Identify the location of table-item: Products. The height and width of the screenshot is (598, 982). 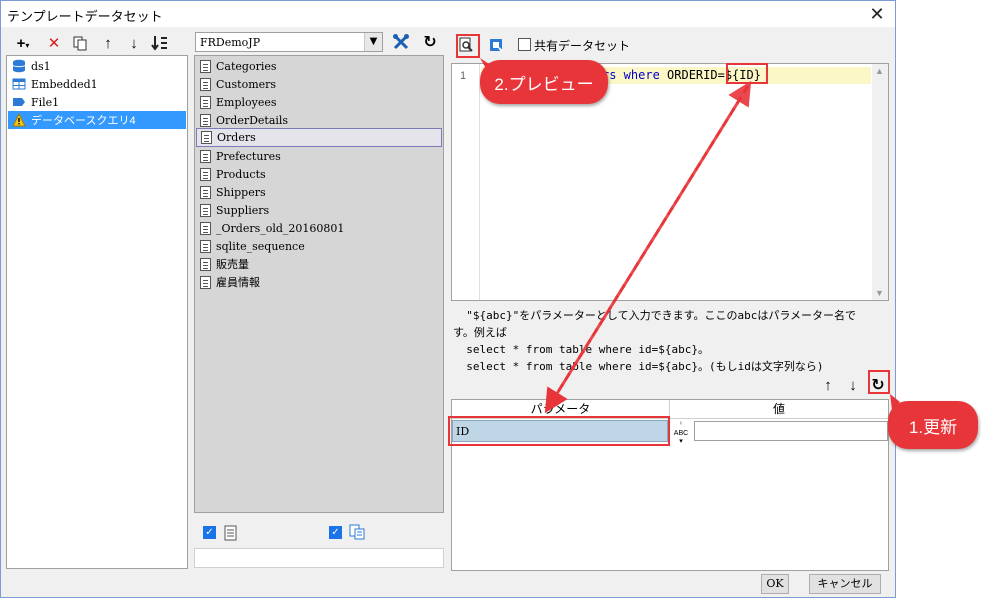
(319, 174).